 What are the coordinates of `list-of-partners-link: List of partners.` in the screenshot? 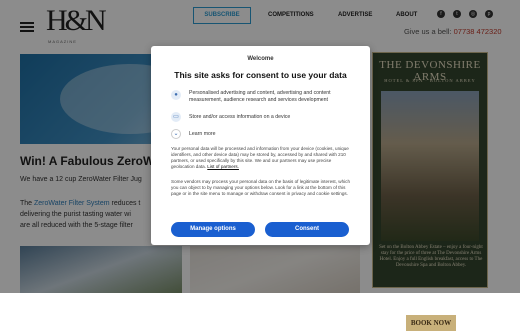 It's located at (223, 166).